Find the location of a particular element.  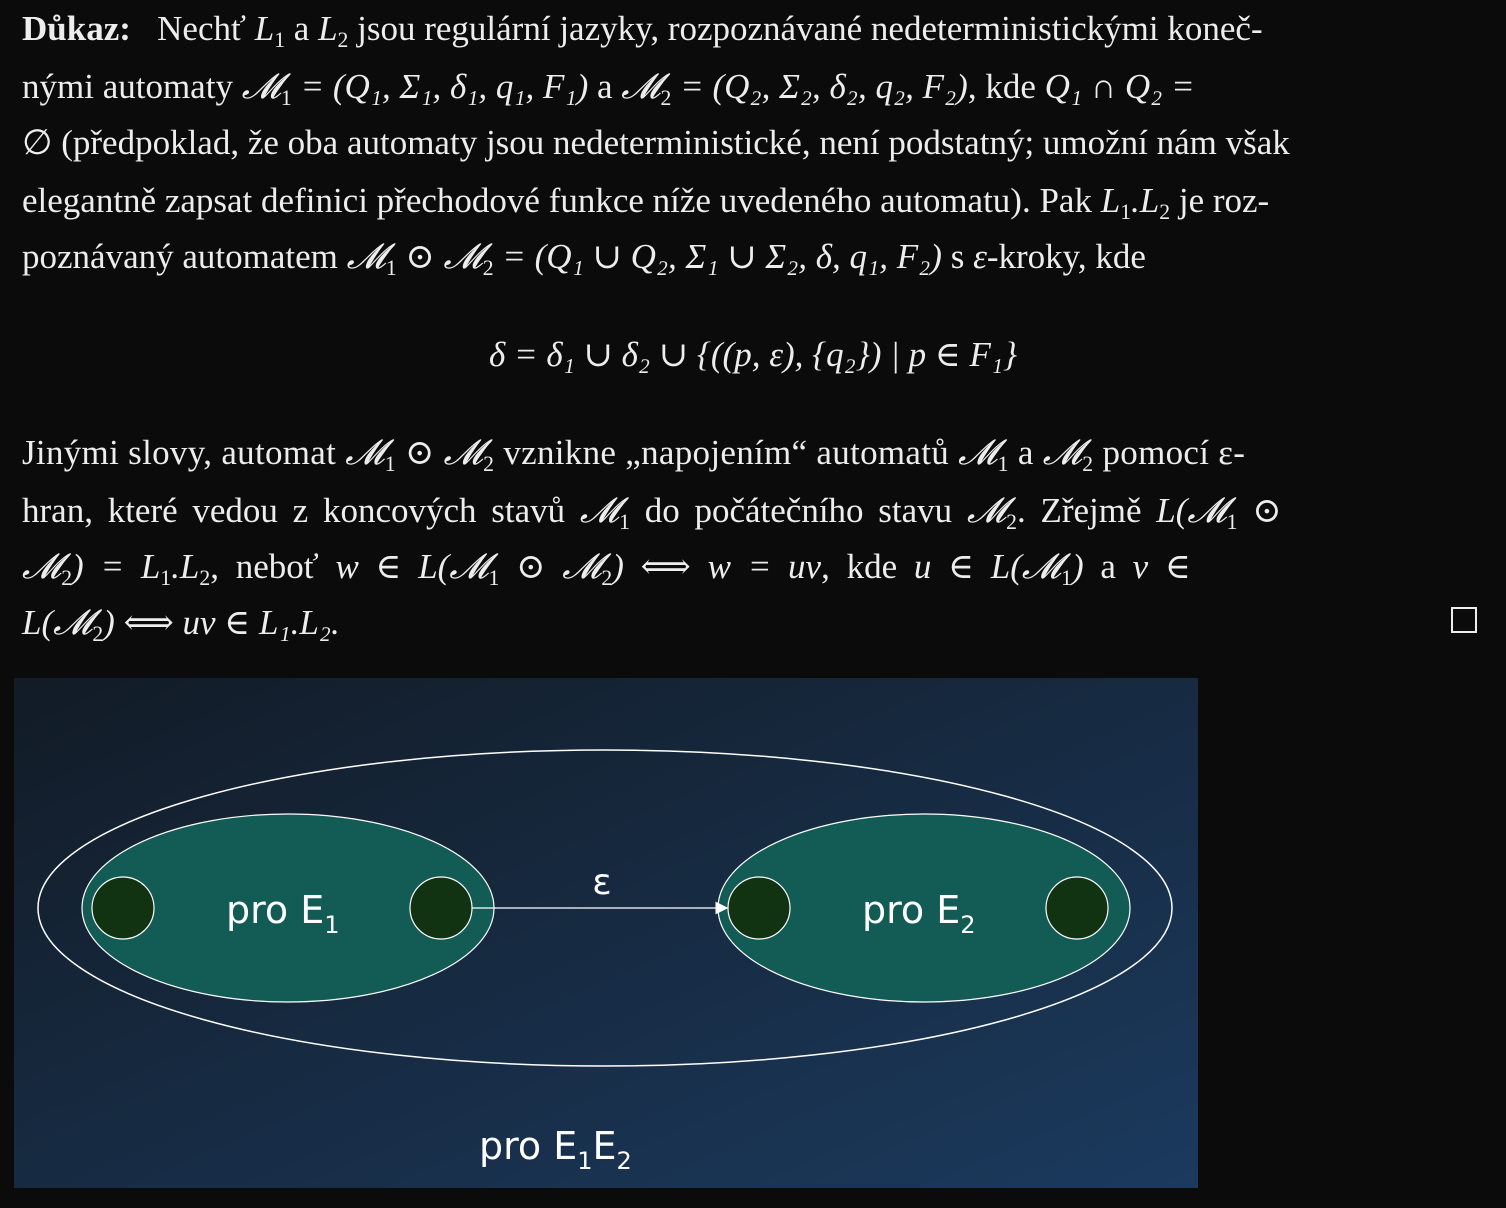

text: je roz- is located at coordinates (1220, 200).